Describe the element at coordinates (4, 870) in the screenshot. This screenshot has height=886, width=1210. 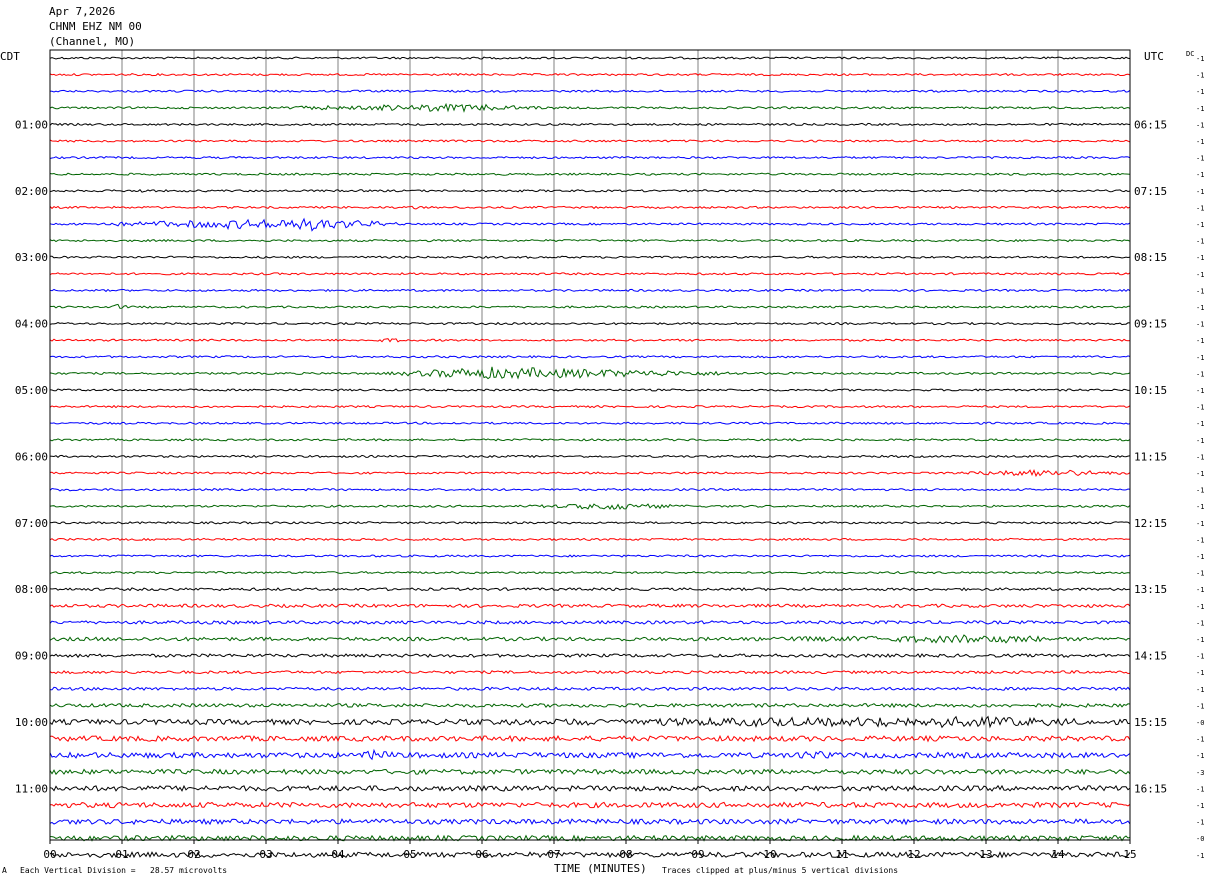
I see `footer-mark: A` at that location.